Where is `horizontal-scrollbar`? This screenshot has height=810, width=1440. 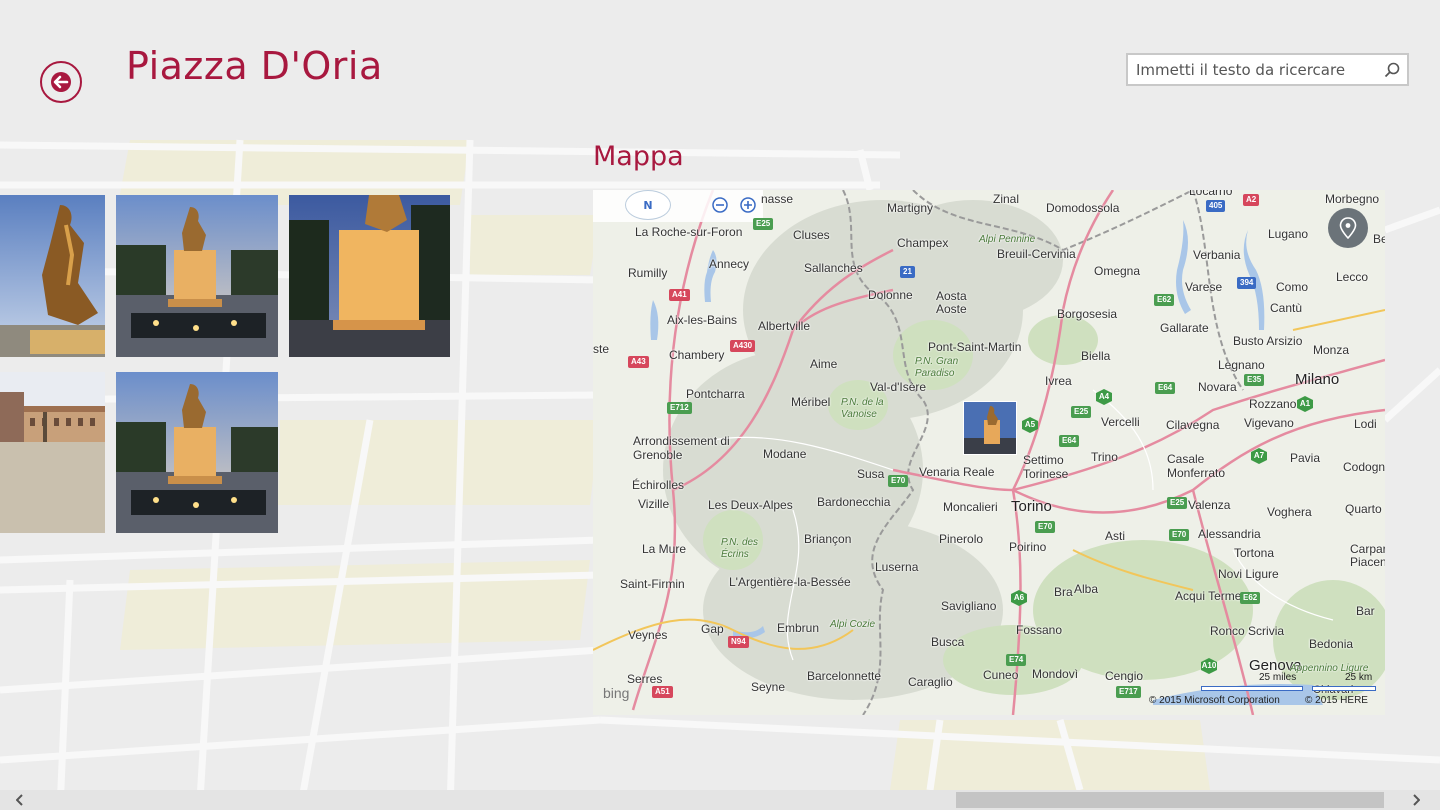 horizontal-scrollbar is located at coordinates (720, 800).